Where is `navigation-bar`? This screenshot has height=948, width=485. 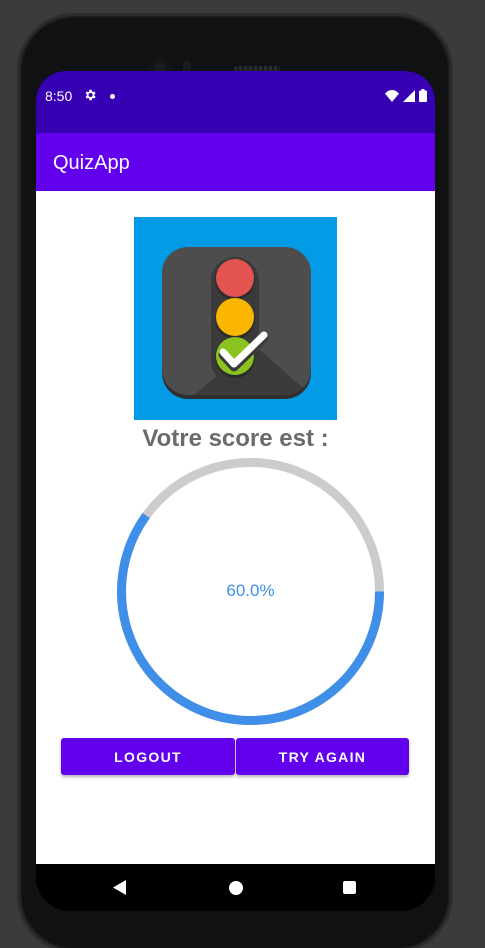 navigation-bar is located at coordinates (235, 887).